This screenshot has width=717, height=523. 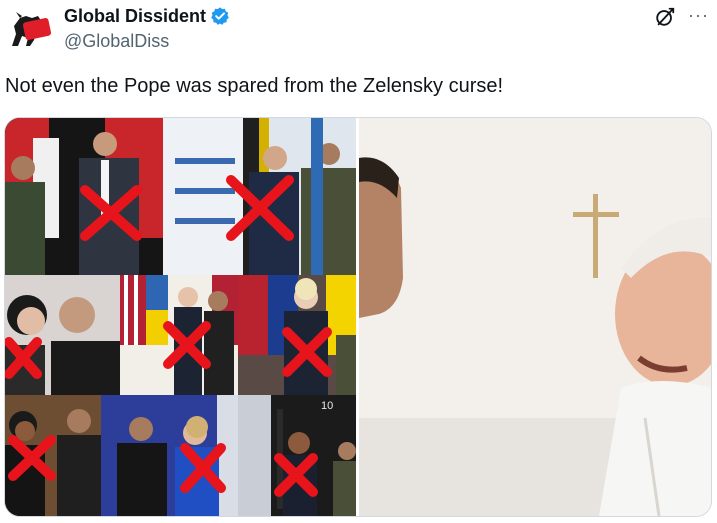 I want to click on verified-badge-icon, so click(x=220, y=16).